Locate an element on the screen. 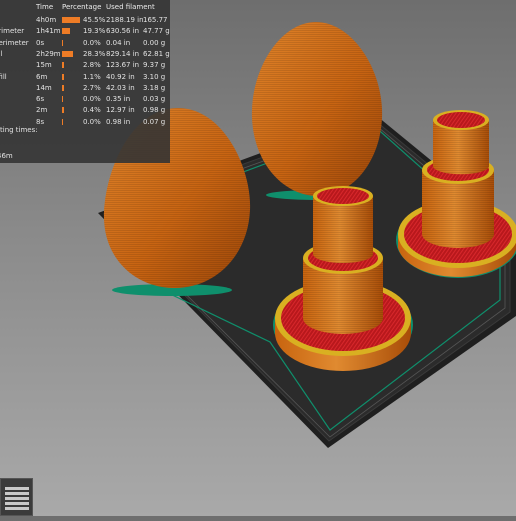  time-value: 2h29m is located at coordinates (48, 53).